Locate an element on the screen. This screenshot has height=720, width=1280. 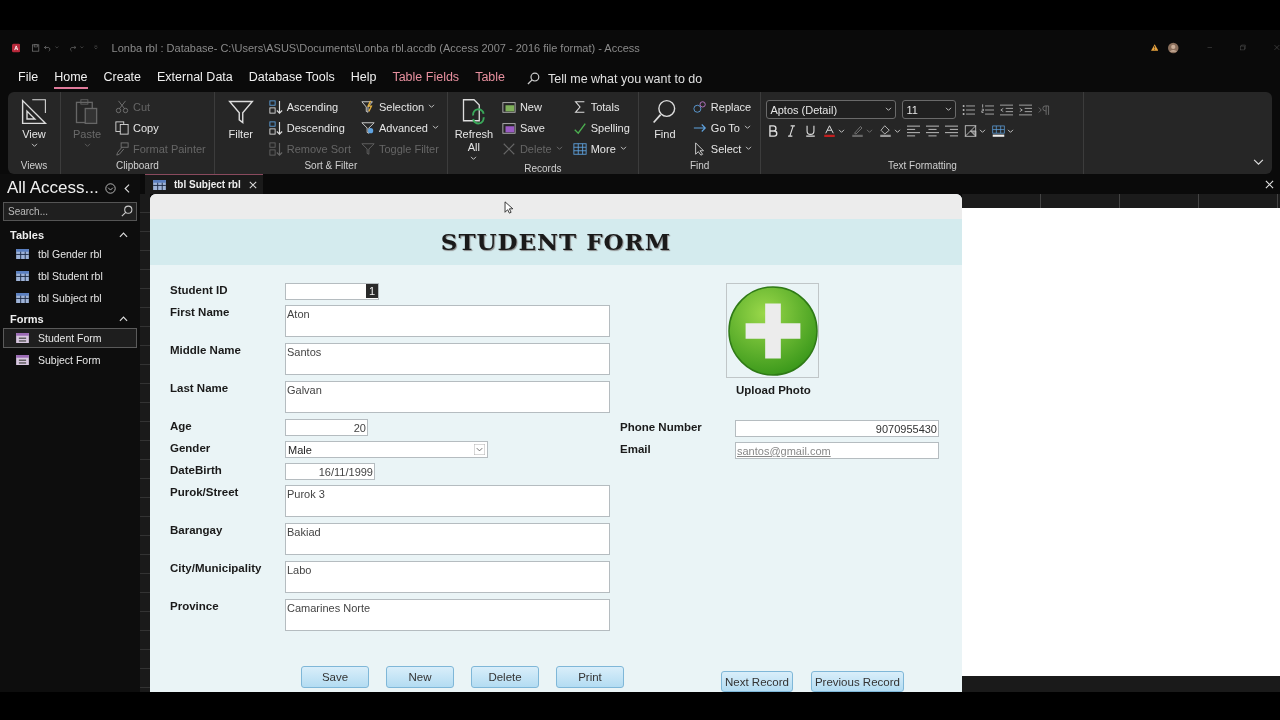
group-label: Records is located at coordinates (543, 169).